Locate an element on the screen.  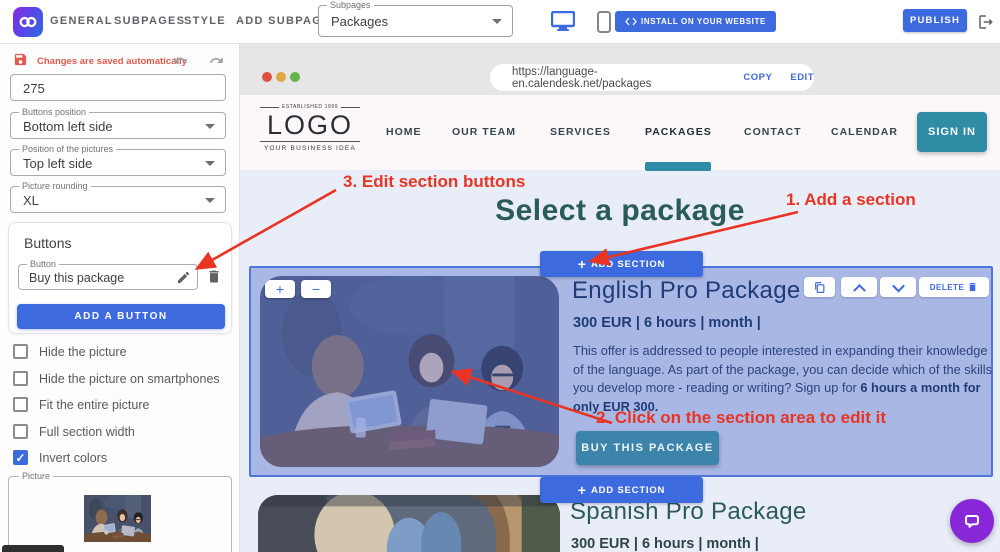
edit-pencil-icon is located at coordinates (183, 280).